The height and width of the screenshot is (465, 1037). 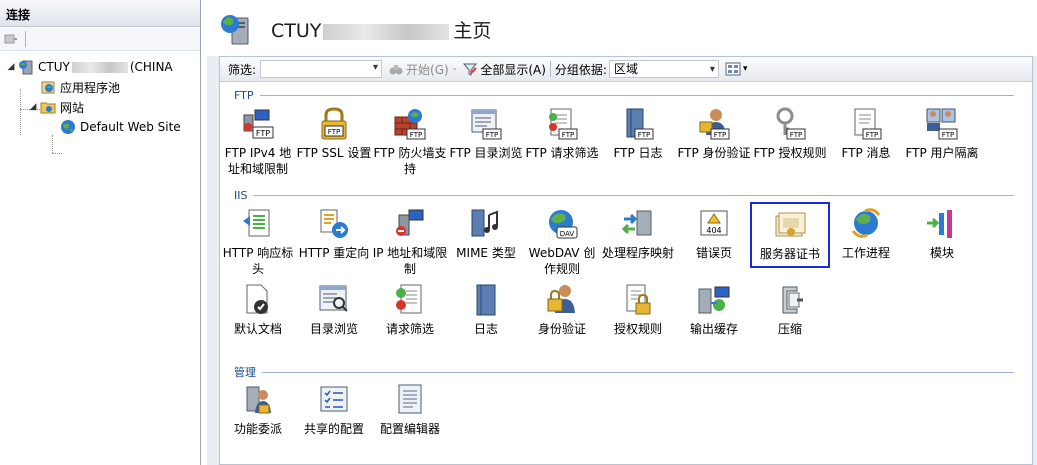 I want to click on feature-ftp-messages: FTP FTP 消息, so click(x=866, y=132).